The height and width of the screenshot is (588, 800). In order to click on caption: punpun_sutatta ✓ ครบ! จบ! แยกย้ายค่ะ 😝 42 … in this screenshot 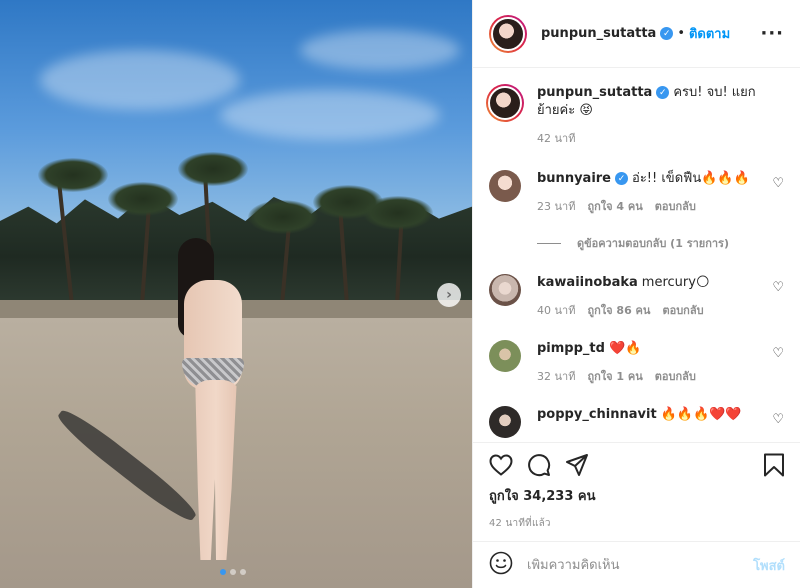, I will do `click(635, 116)`.